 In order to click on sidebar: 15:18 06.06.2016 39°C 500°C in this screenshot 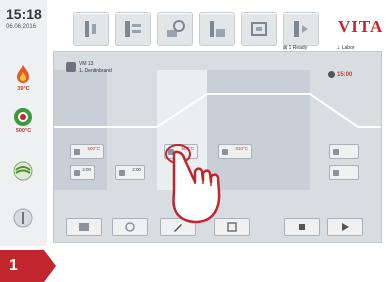, I will do `click(23, 123)`.